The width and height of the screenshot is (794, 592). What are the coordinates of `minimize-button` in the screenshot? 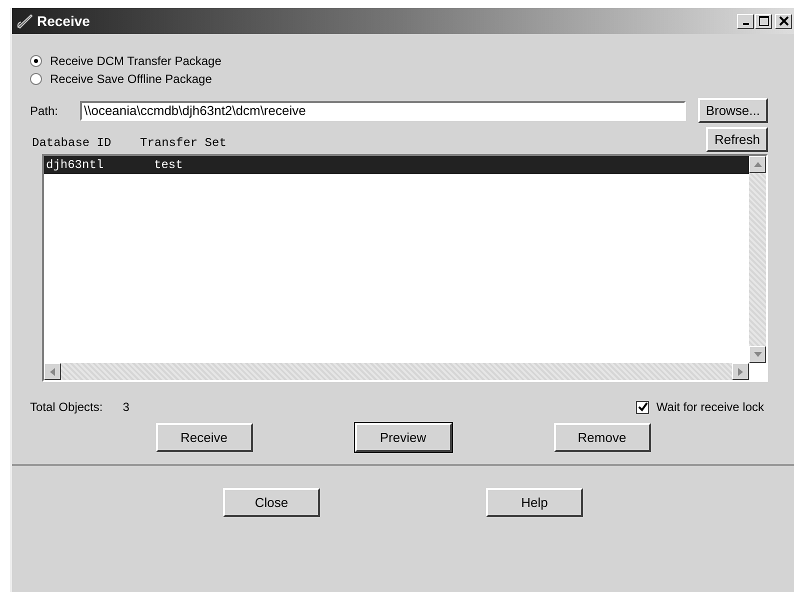 It's located at (745, 21).